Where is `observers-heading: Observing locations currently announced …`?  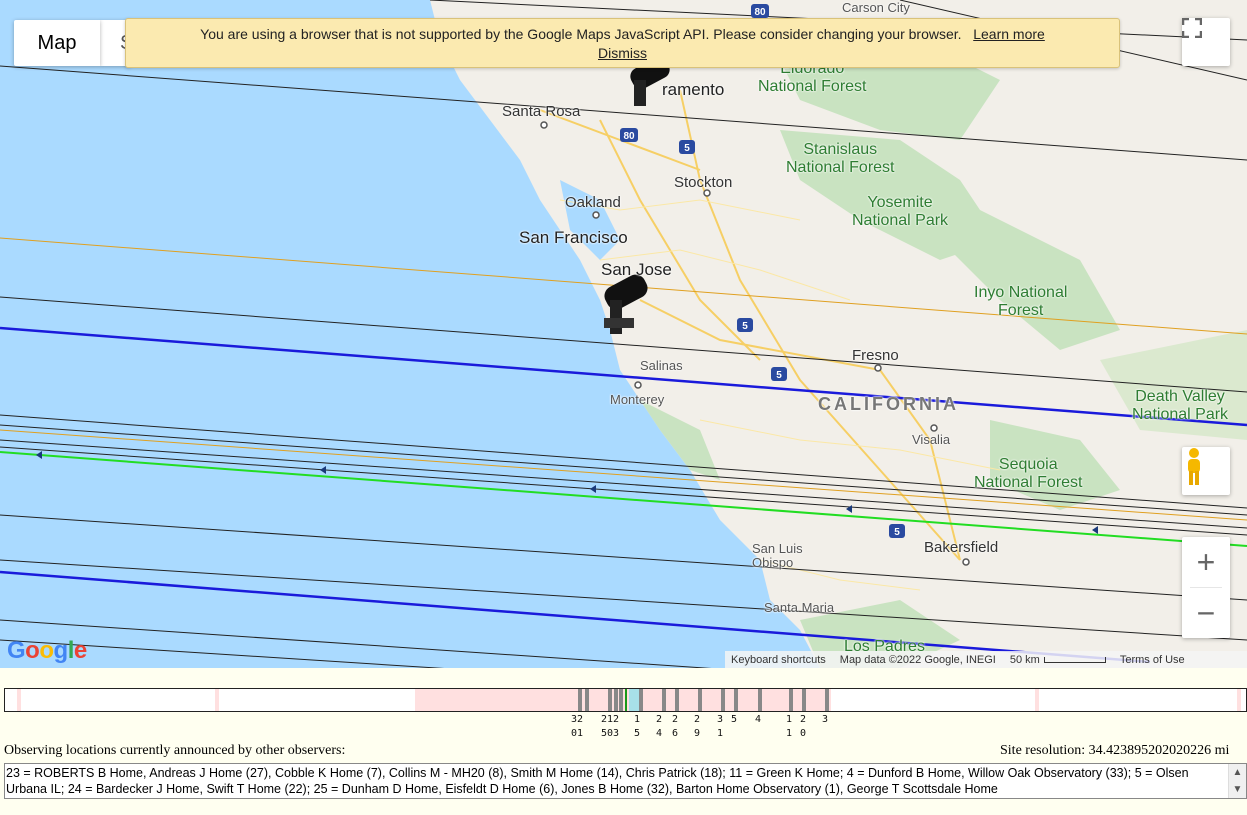 observers-heading: Observing locations currently announced … is located at coordinates (175, 750).